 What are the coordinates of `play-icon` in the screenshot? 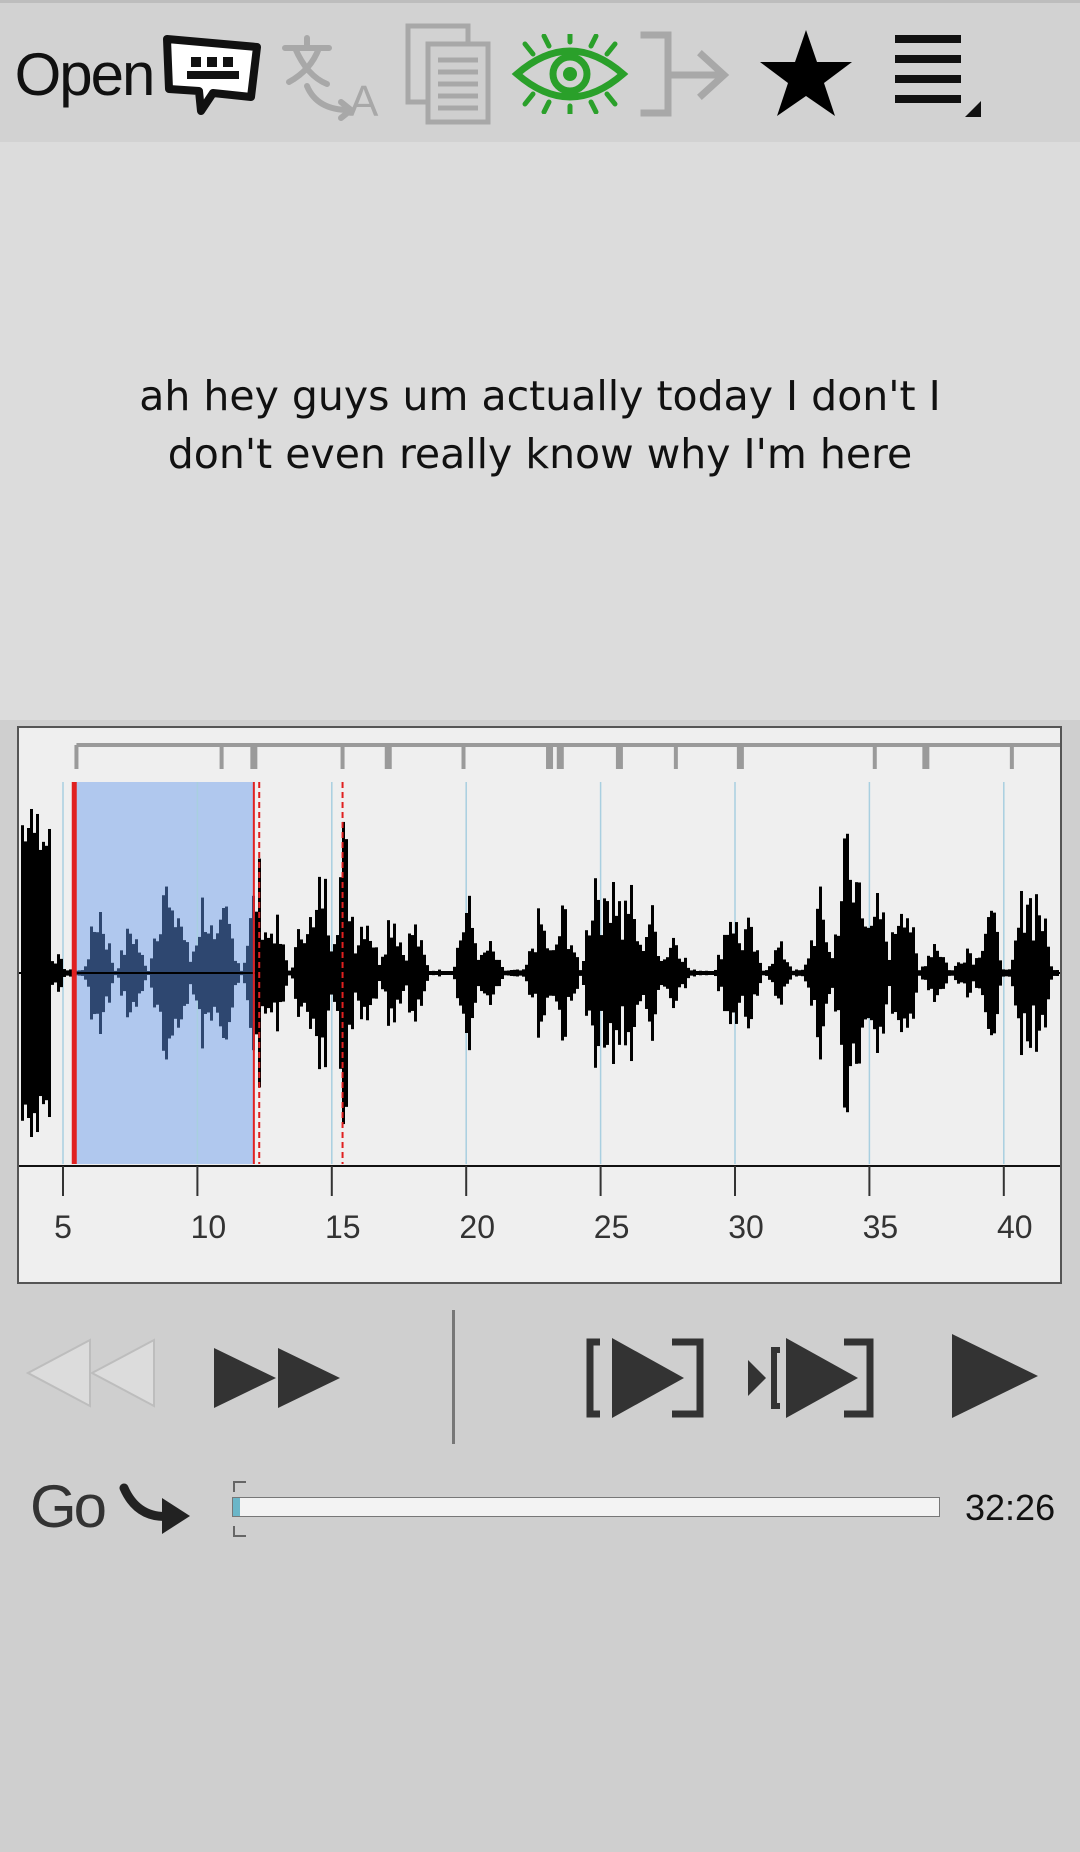 It's located at (995, 1376).